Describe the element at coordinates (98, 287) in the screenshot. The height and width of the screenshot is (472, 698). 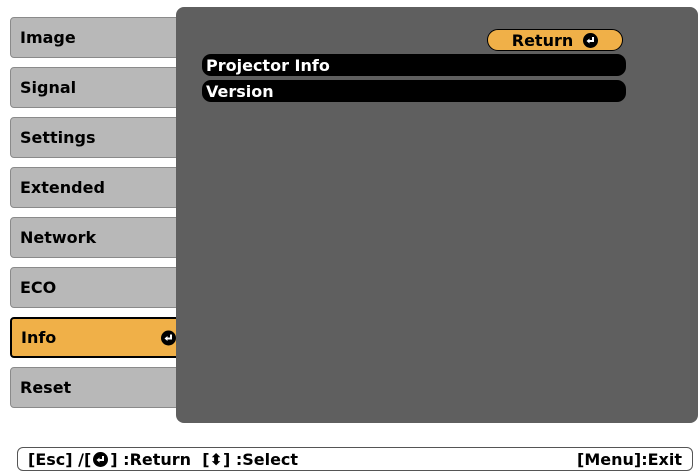
I see `sidebar-item-eco: ECO` at that location.